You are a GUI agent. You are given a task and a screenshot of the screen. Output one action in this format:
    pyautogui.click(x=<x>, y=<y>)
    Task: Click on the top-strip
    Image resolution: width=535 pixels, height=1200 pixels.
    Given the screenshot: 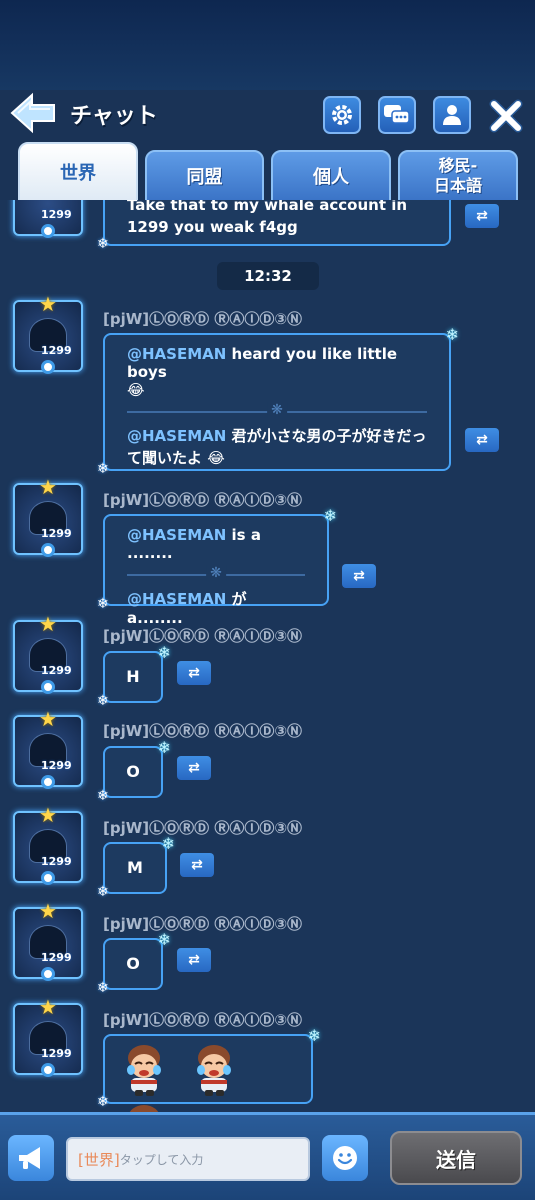 What is the action you would take?
    pyautogui.click(x=267, y=45)
    